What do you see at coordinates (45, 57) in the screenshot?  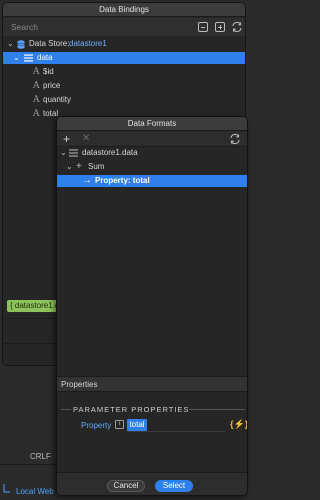 I see `tree-item-label: data` at bounding box center [45, 57].